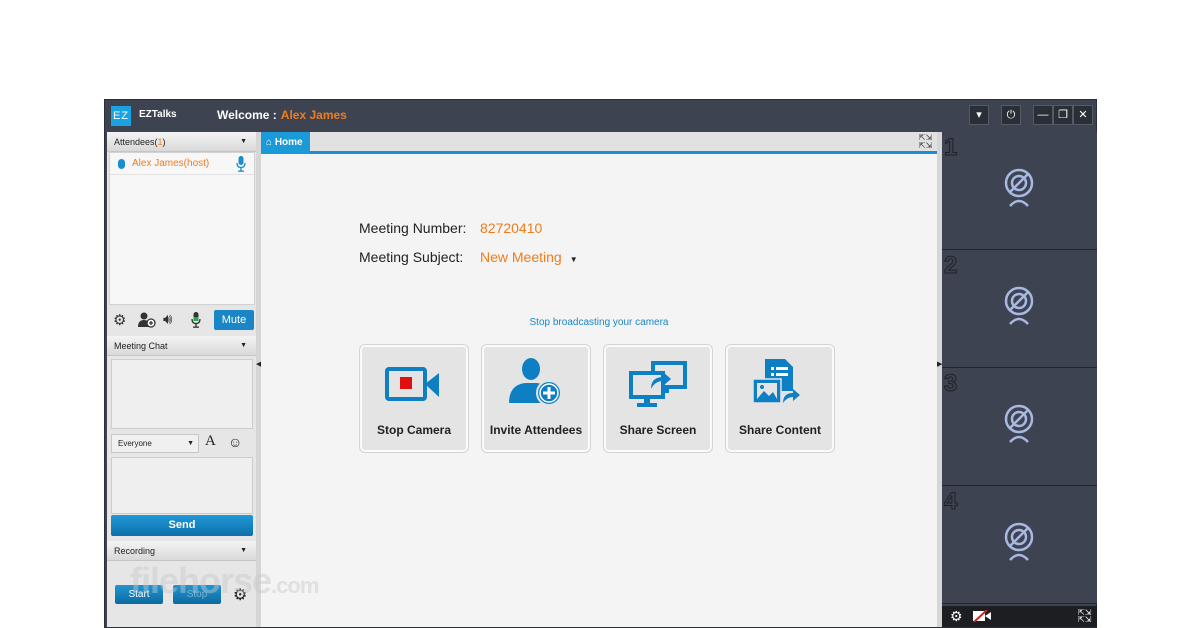  I want to click on welcome-text: Welcome : Alex James, so click(282, 115).